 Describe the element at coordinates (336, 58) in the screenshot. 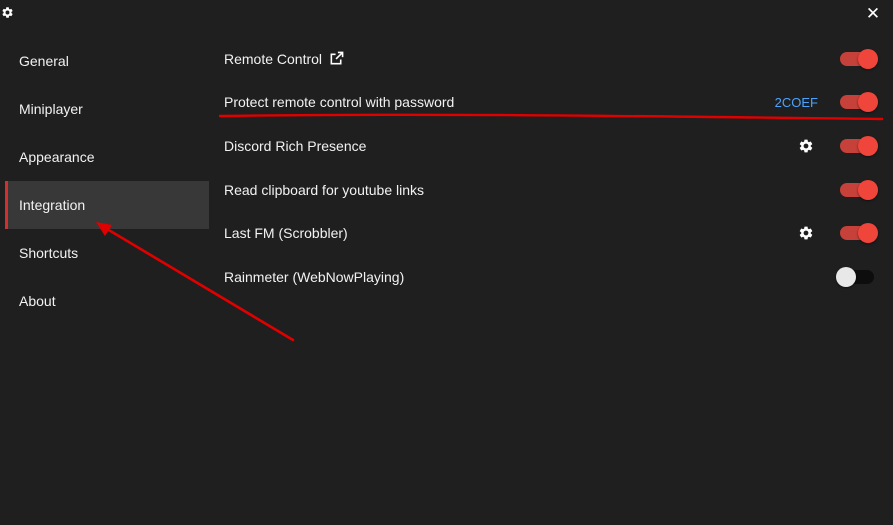

I see `external-link-icon` at that location.